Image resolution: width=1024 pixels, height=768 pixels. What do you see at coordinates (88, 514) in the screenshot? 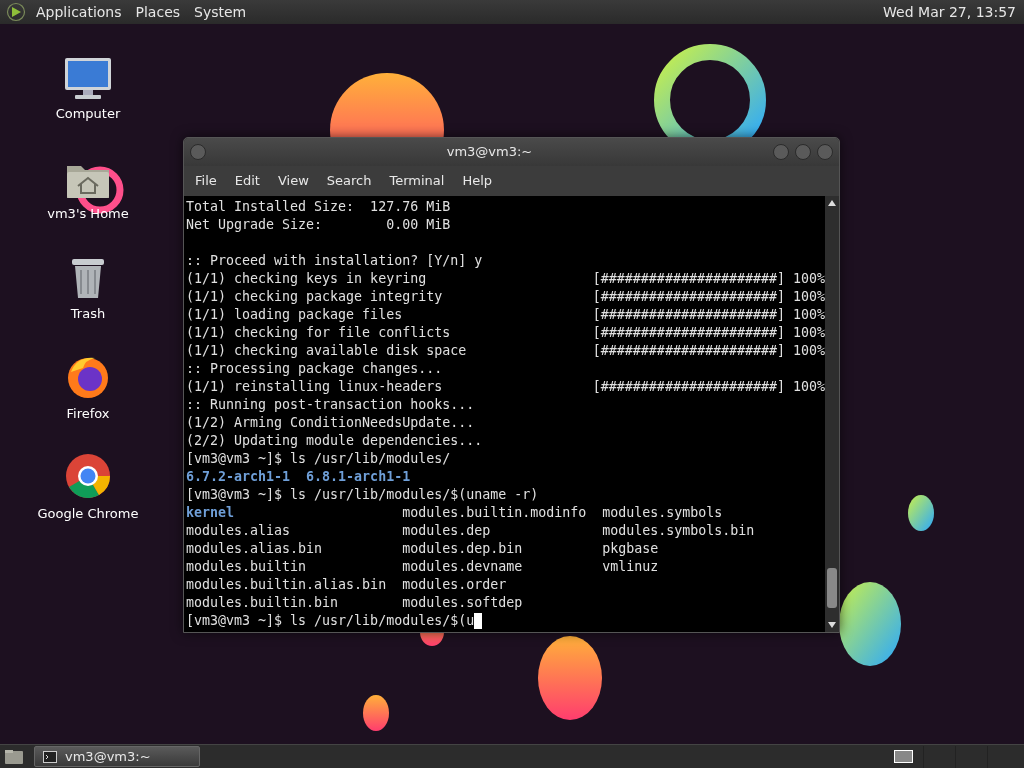
I see `desktop-icon-label: Google Chrome` at bounding box center [88, 514].